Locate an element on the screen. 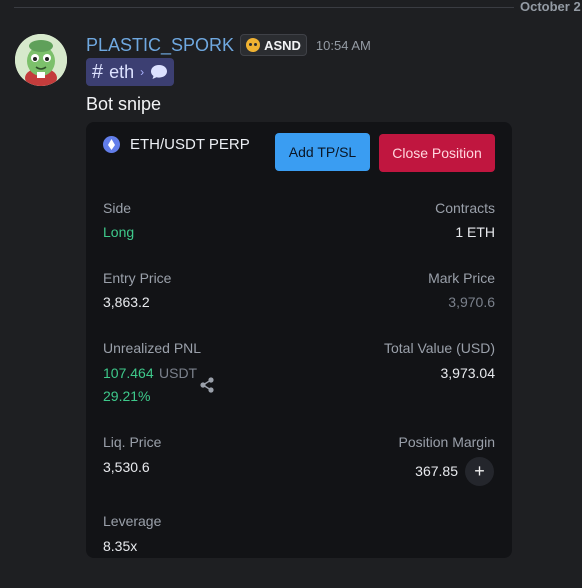  liq-price-value: 3,530.6 is located at coordinates (126, 467).